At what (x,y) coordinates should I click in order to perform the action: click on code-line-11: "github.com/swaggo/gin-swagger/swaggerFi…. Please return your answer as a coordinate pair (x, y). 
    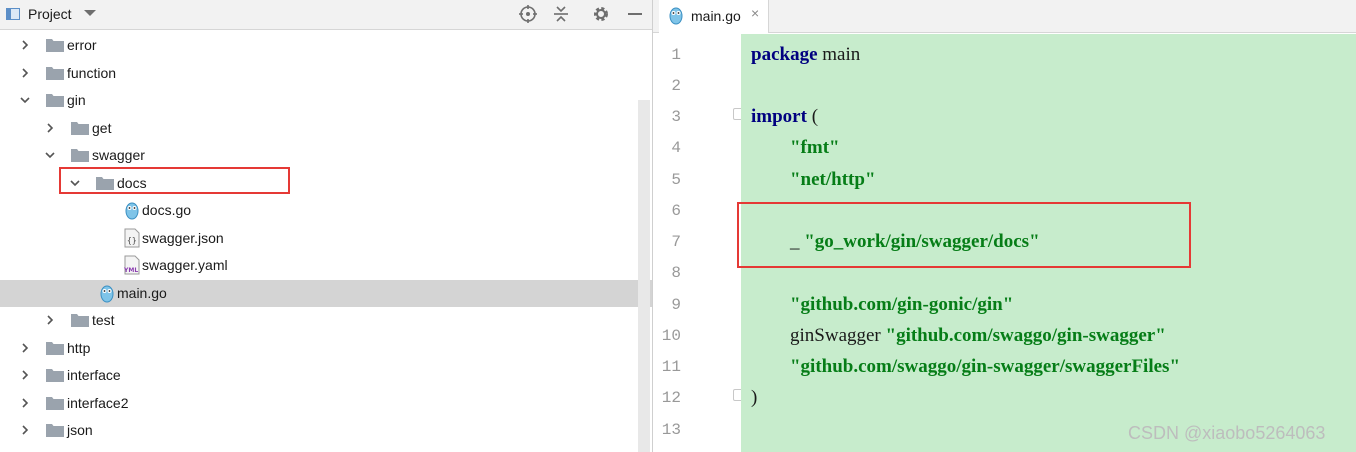
    Looking at the image, I should click on (985, 366).